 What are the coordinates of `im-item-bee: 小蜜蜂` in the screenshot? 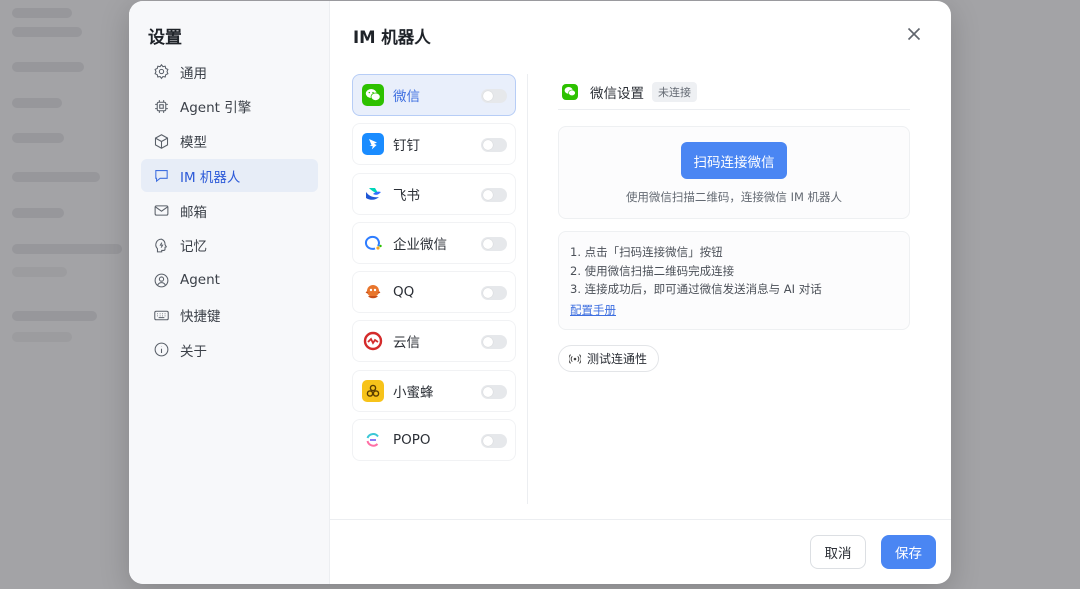 It's located at (434, 390).